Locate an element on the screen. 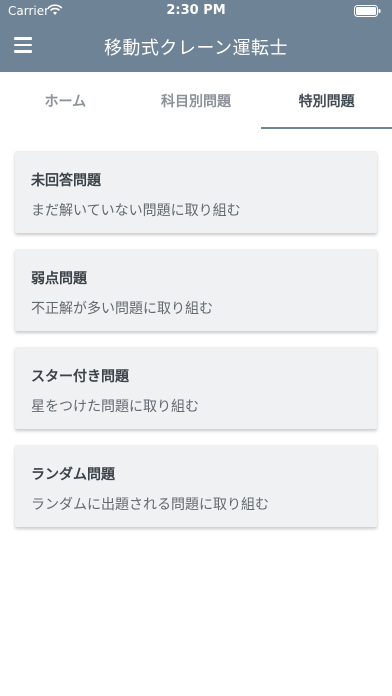 This screenshot has width=392, height=696. app-header: Carrier 2:30 PM 移動式クレーン運転士 is located at coordinates (196, 36).